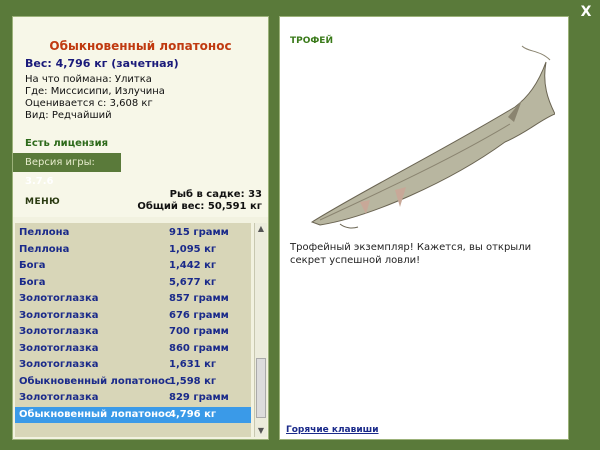 This screenshot has width=600, height=450. Describe the element at coordinates (133, 365) in the screenshot. I see `catch-list-row: Золотоглазка 1,631 кг` at that location.